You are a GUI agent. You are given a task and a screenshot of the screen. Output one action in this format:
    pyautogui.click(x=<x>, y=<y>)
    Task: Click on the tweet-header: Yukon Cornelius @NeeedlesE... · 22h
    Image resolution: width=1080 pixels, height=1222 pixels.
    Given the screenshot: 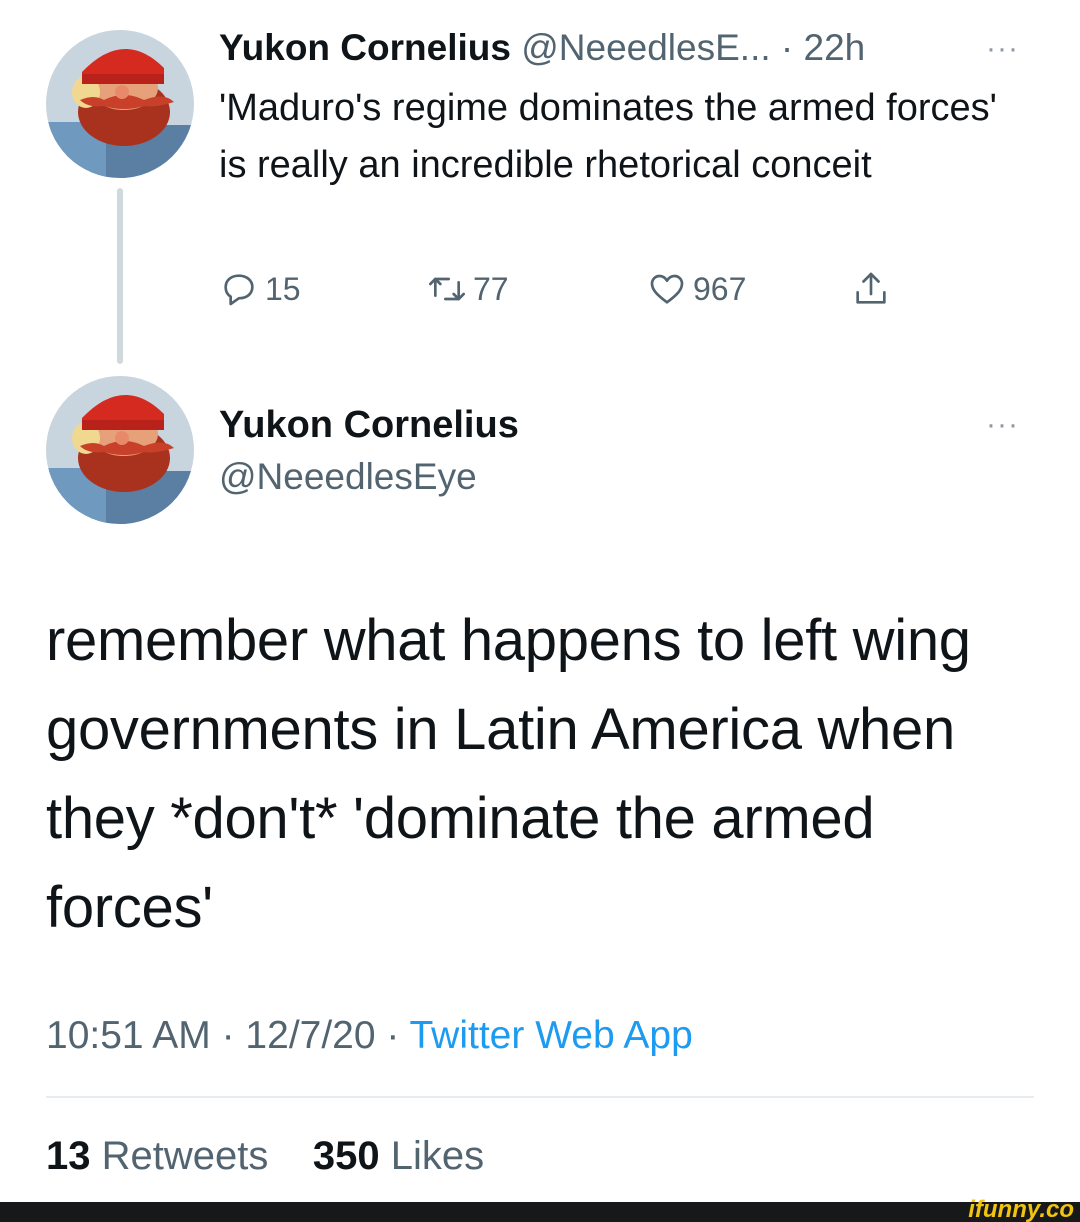 What is the action you would take?
    pyautogui.click(x=542, y=48)
    